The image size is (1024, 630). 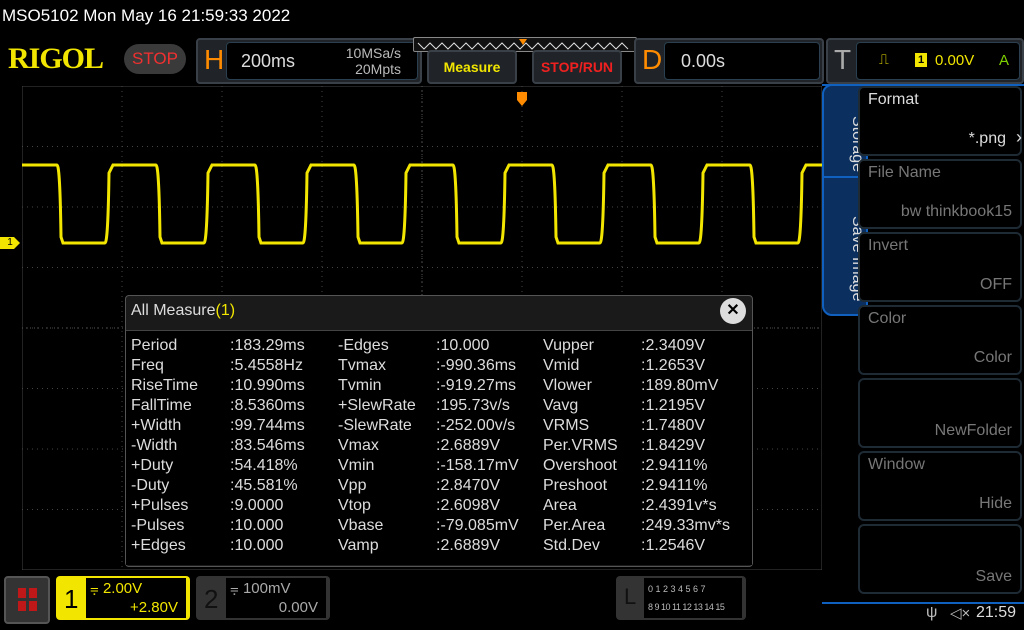 I want to click on trigger-position-marker, so click(x=522, y=99).